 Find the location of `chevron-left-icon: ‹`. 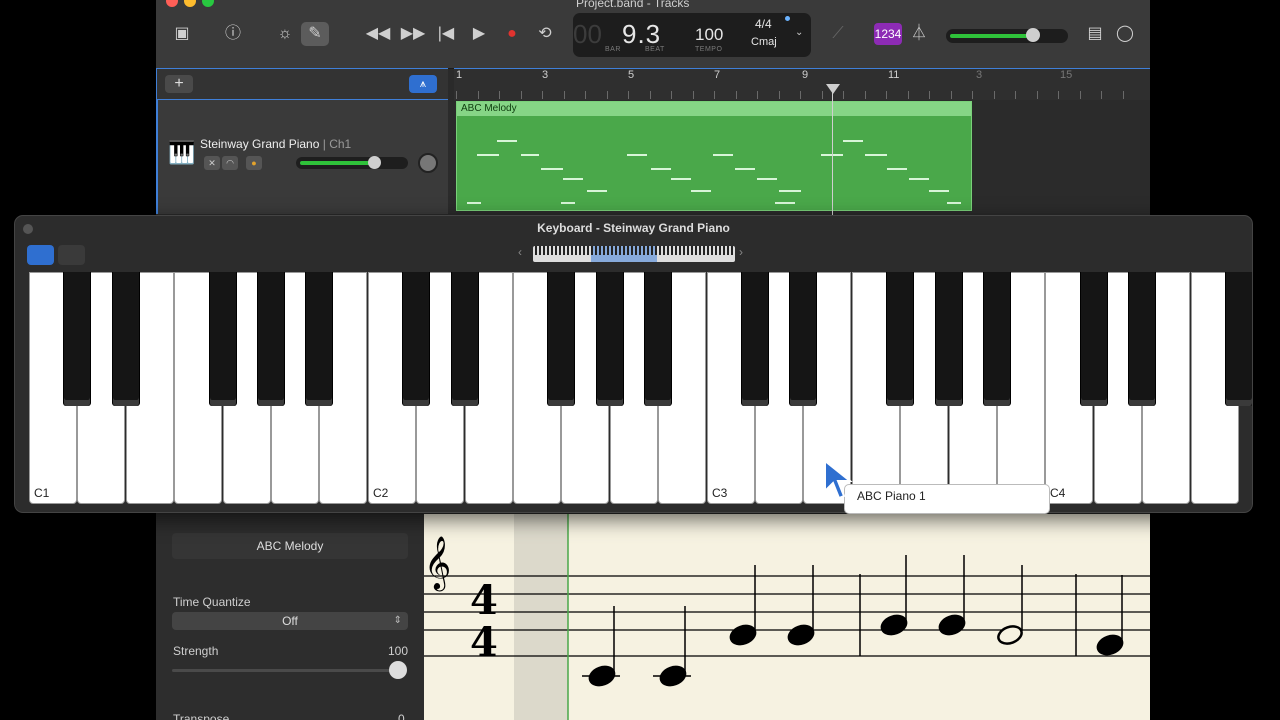

chevron-left-icon: ‹ is located at coordinates (520, 252).